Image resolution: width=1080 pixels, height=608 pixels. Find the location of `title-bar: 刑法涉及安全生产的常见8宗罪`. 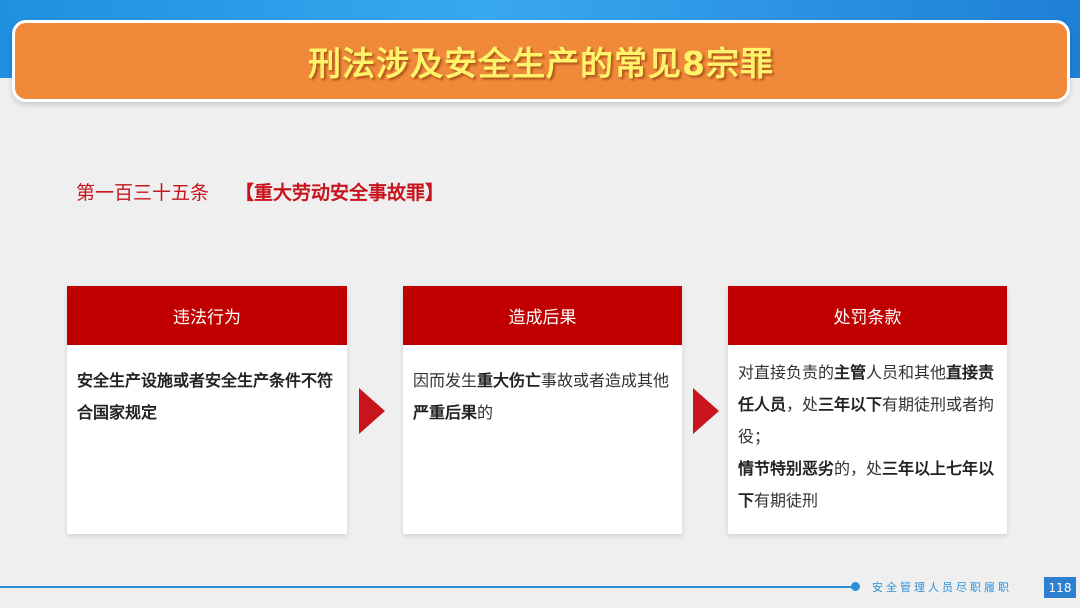

title-bar: 刑法涉及安全生产的常见8宗罪 is located at coordinates (541, 61).